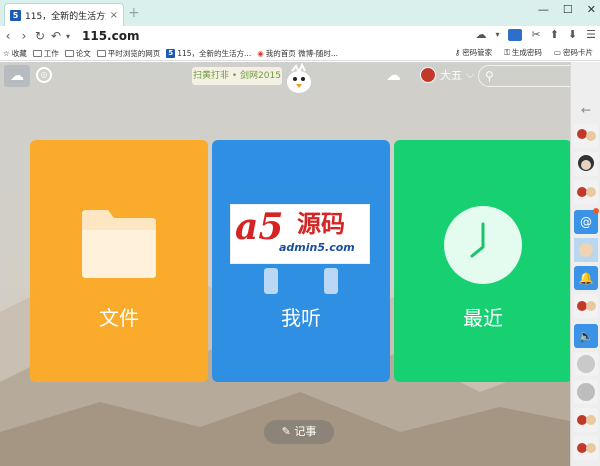  What do you see at coordinates (19, 53) in the screenshot?
I see `favorites-label: 收藏` at bounding box center [19, 53].